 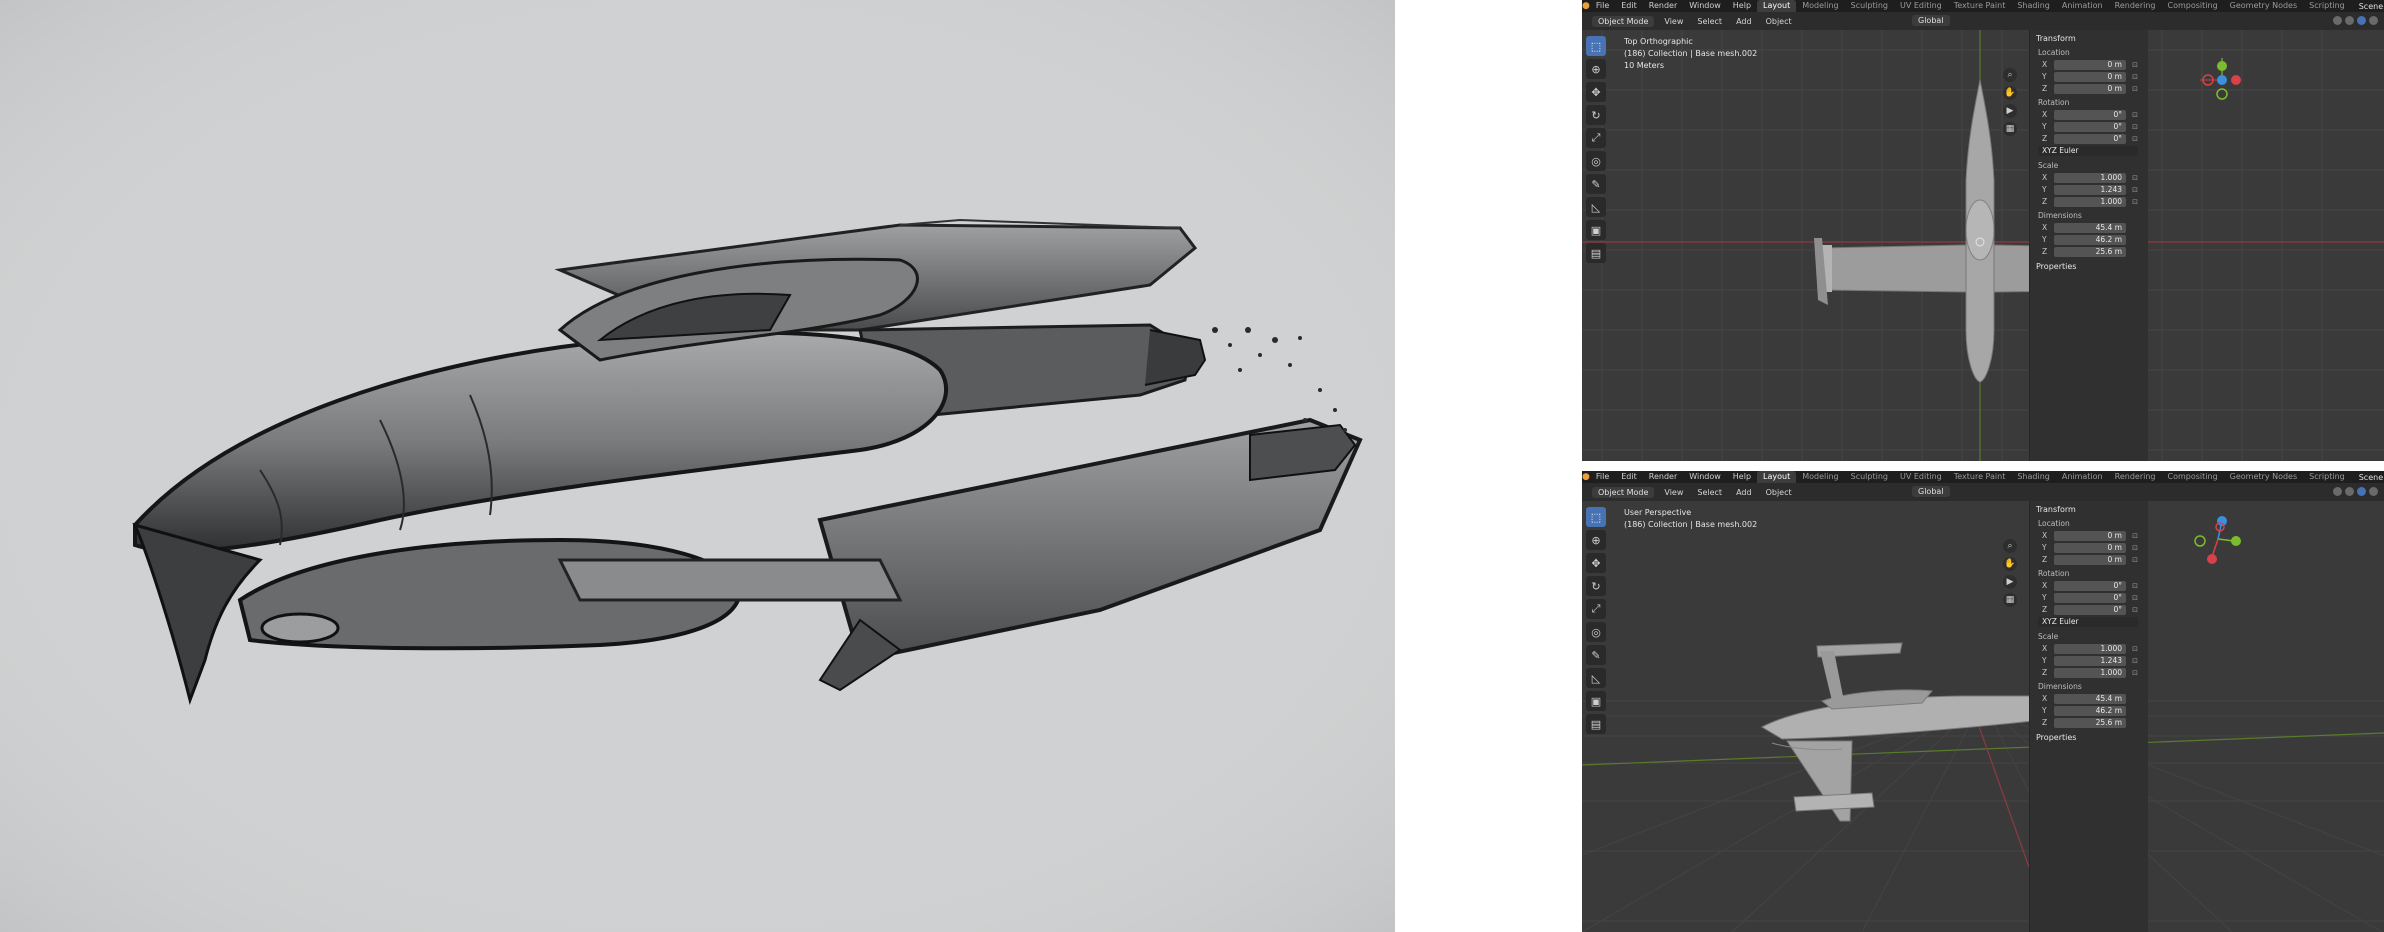 I want to click on tab-rendering: Rendering, so click(x=2135, y=477).